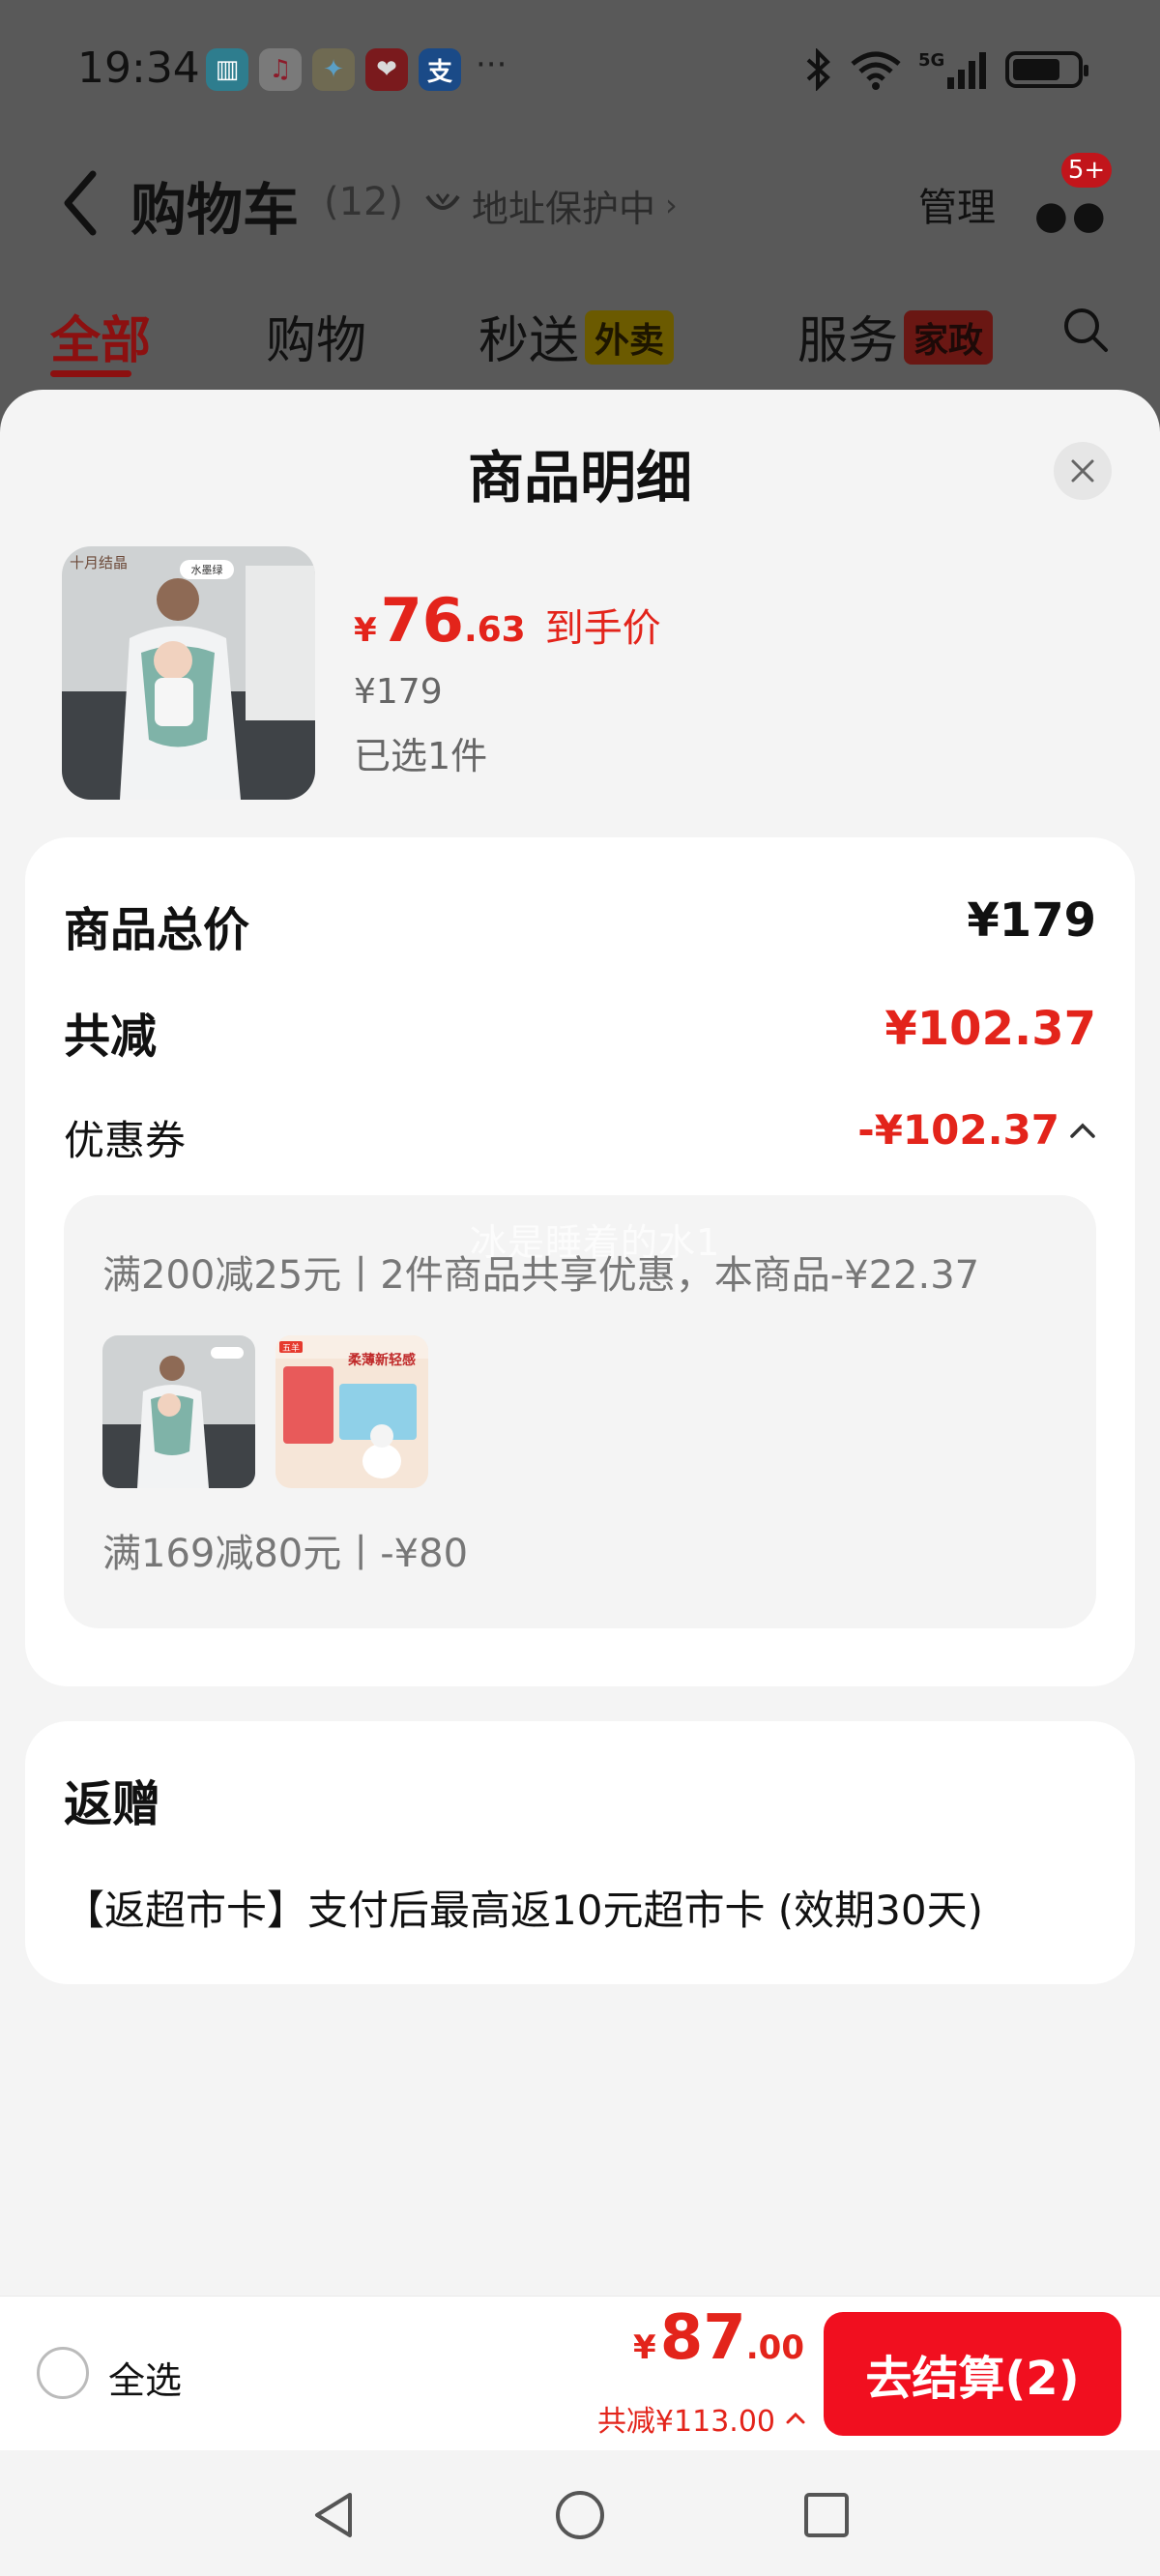  I want to click on gift-title: 返赠, so click(112, 1804).